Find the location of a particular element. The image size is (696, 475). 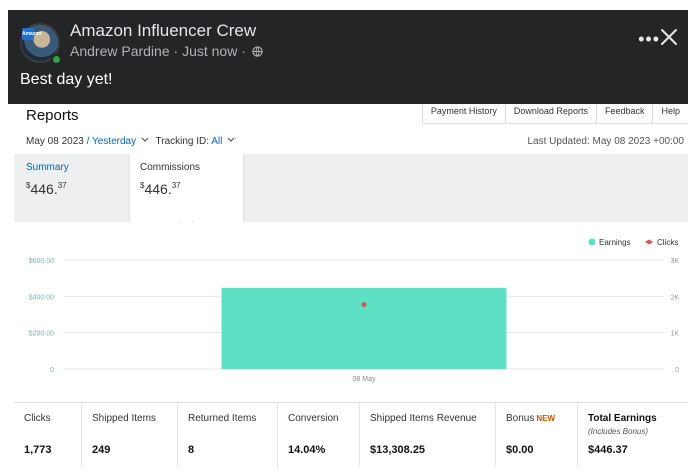

stat-returned-items: Returned Items 8 is located at coordinates (228, 435).